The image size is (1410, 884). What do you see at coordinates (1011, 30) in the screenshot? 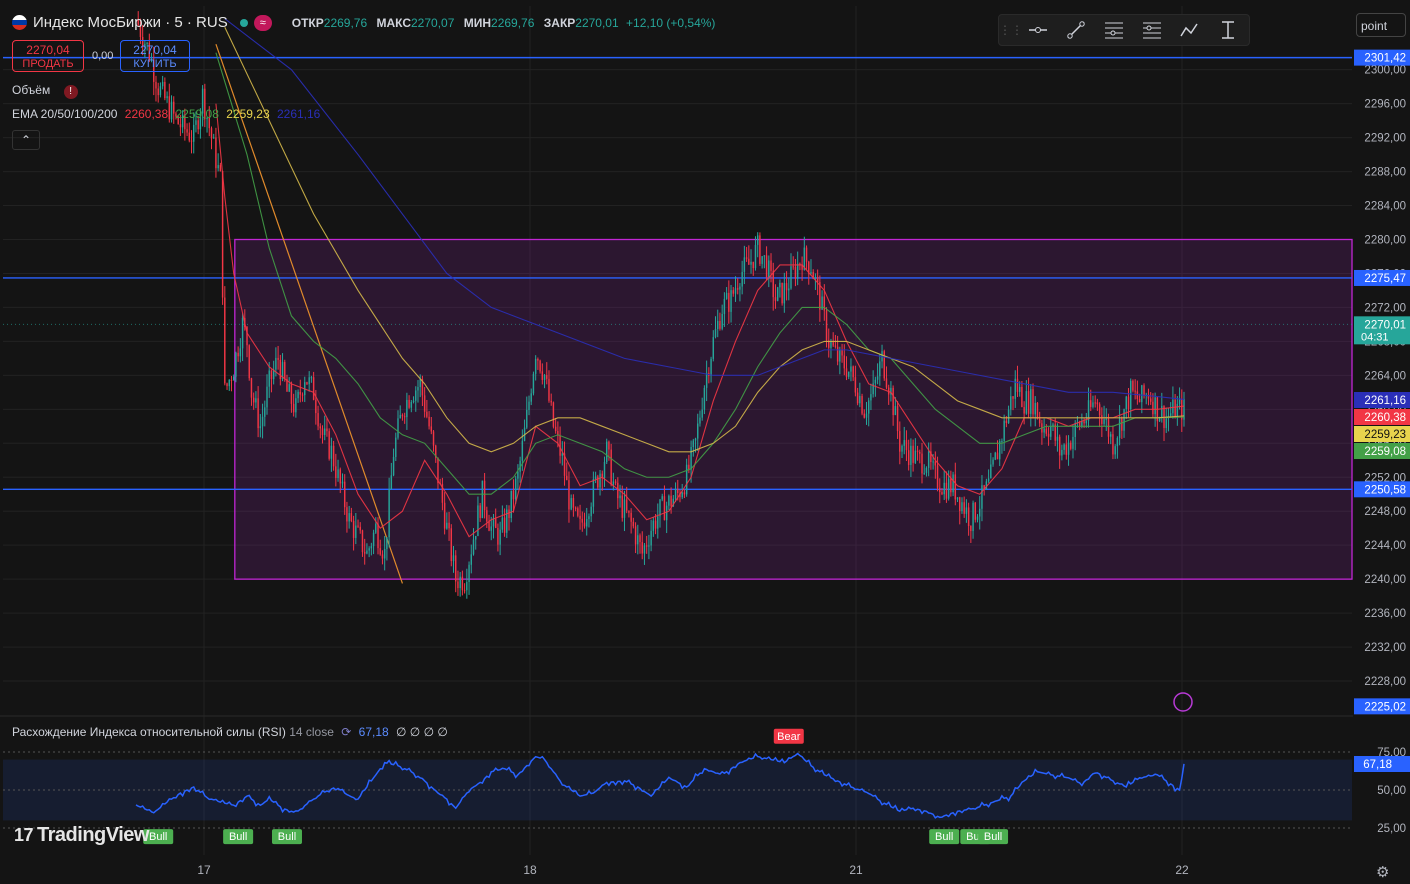
I see `drag-handle-icon: ⋮⋮` at bounding box center [1011, 30].